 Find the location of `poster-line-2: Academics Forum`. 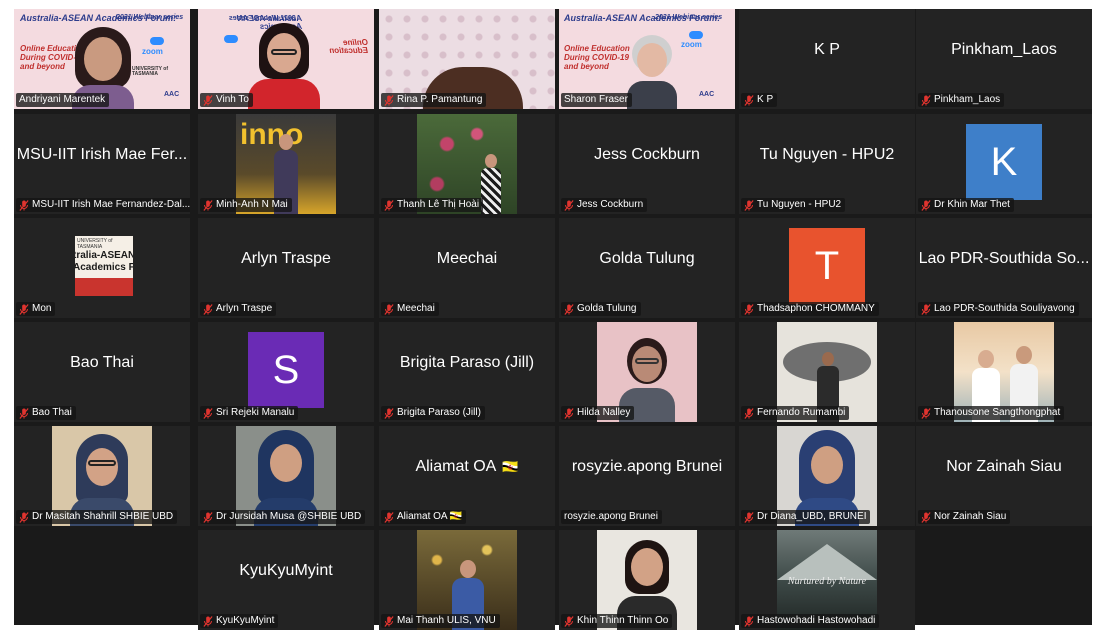

poster-line-2: Academics Forum is located at coordinates (104, 267).